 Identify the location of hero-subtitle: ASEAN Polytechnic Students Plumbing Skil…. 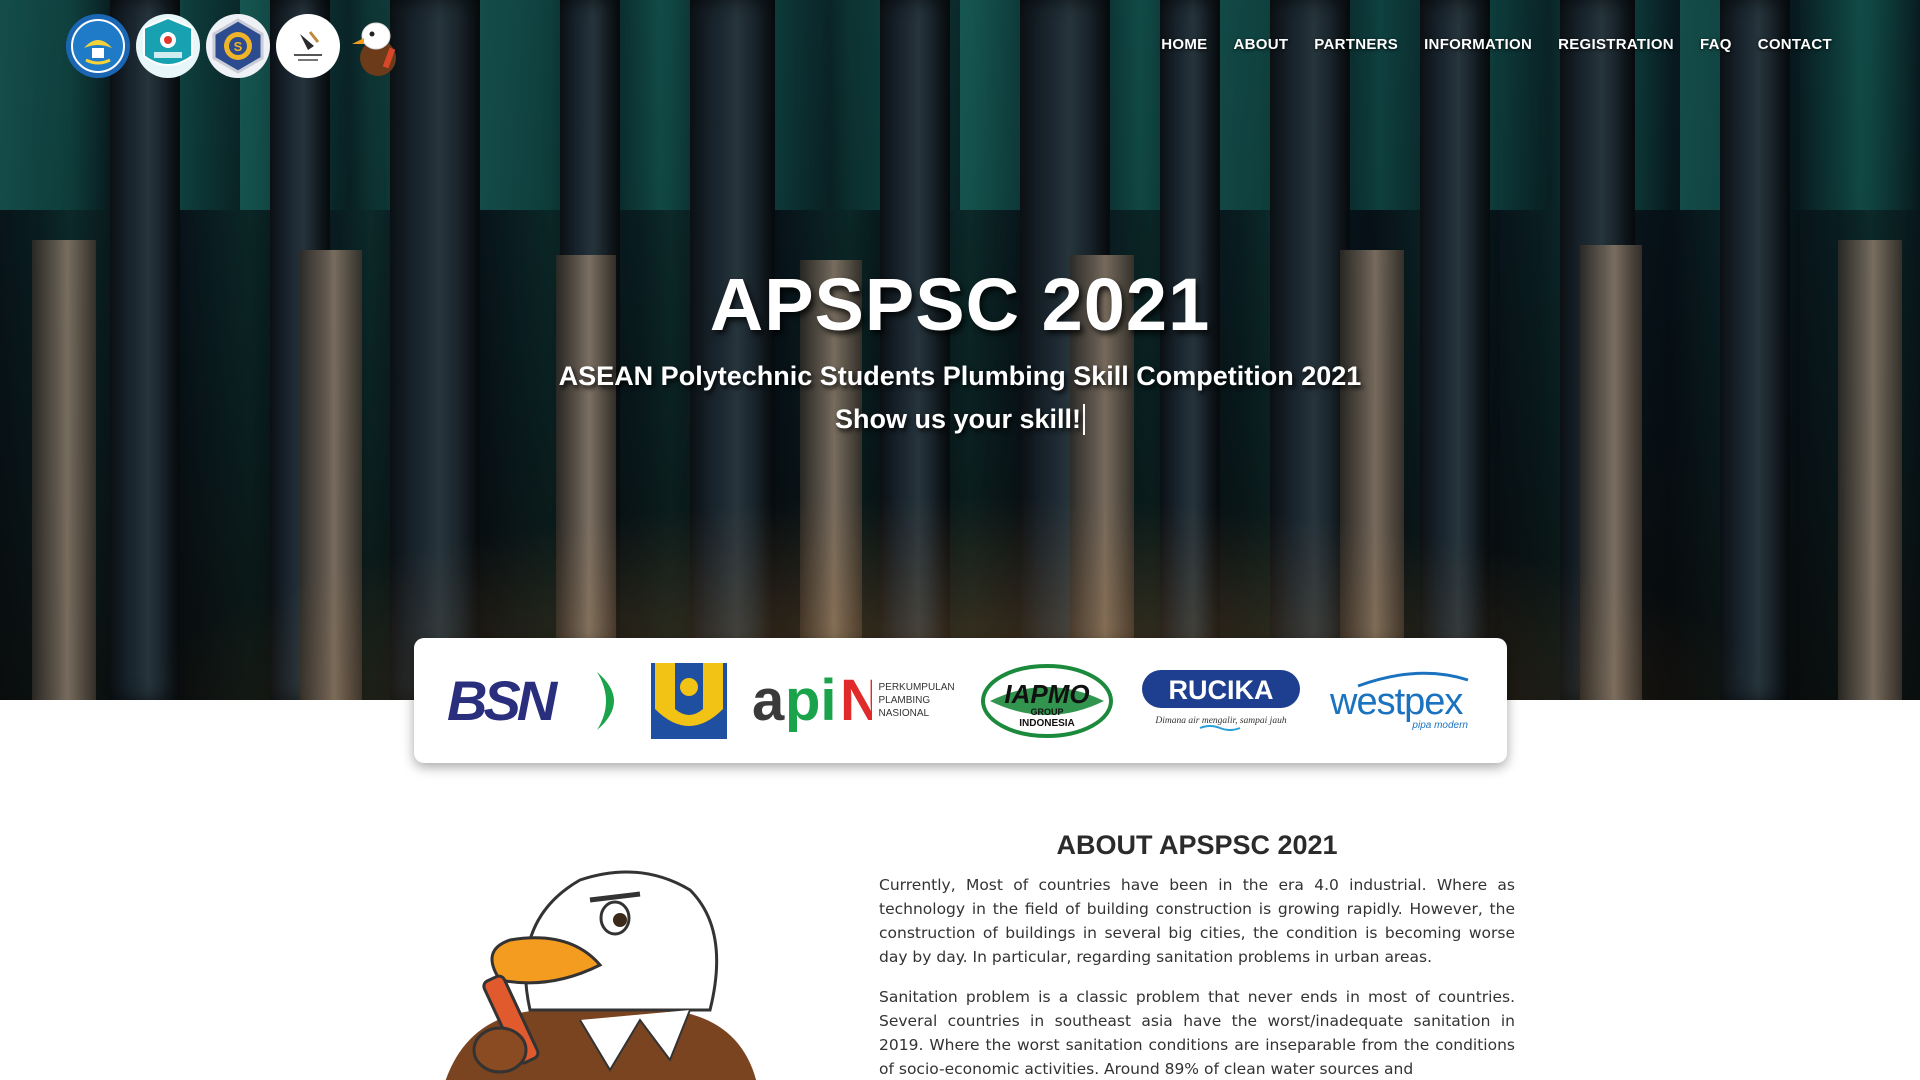
(960, 376).